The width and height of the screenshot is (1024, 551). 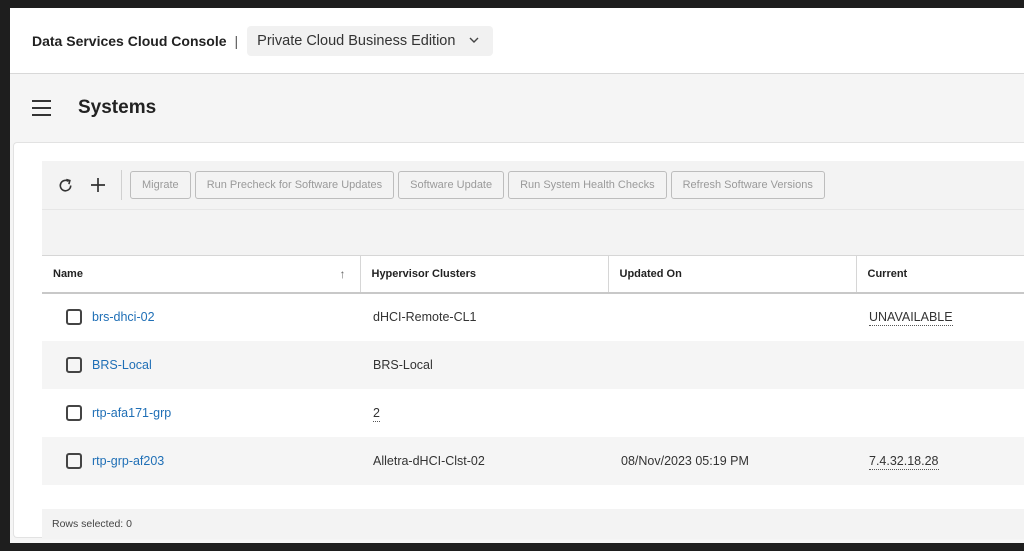 I want to click on current-version-value: UNAVAILABLE, so click(x=911, y=318).